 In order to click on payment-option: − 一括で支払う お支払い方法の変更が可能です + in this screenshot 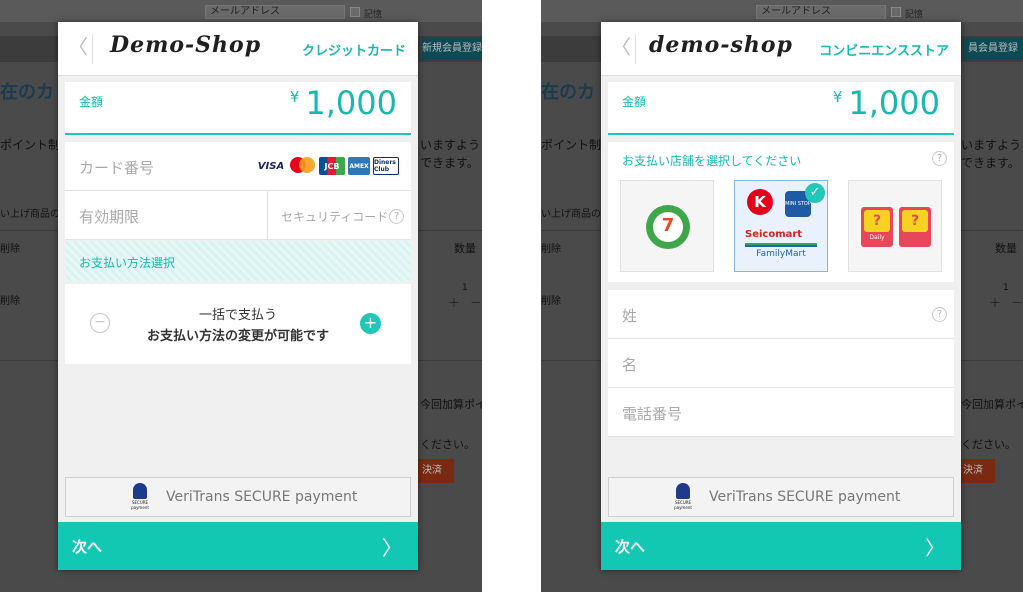, I will do `click(238, 324)`.